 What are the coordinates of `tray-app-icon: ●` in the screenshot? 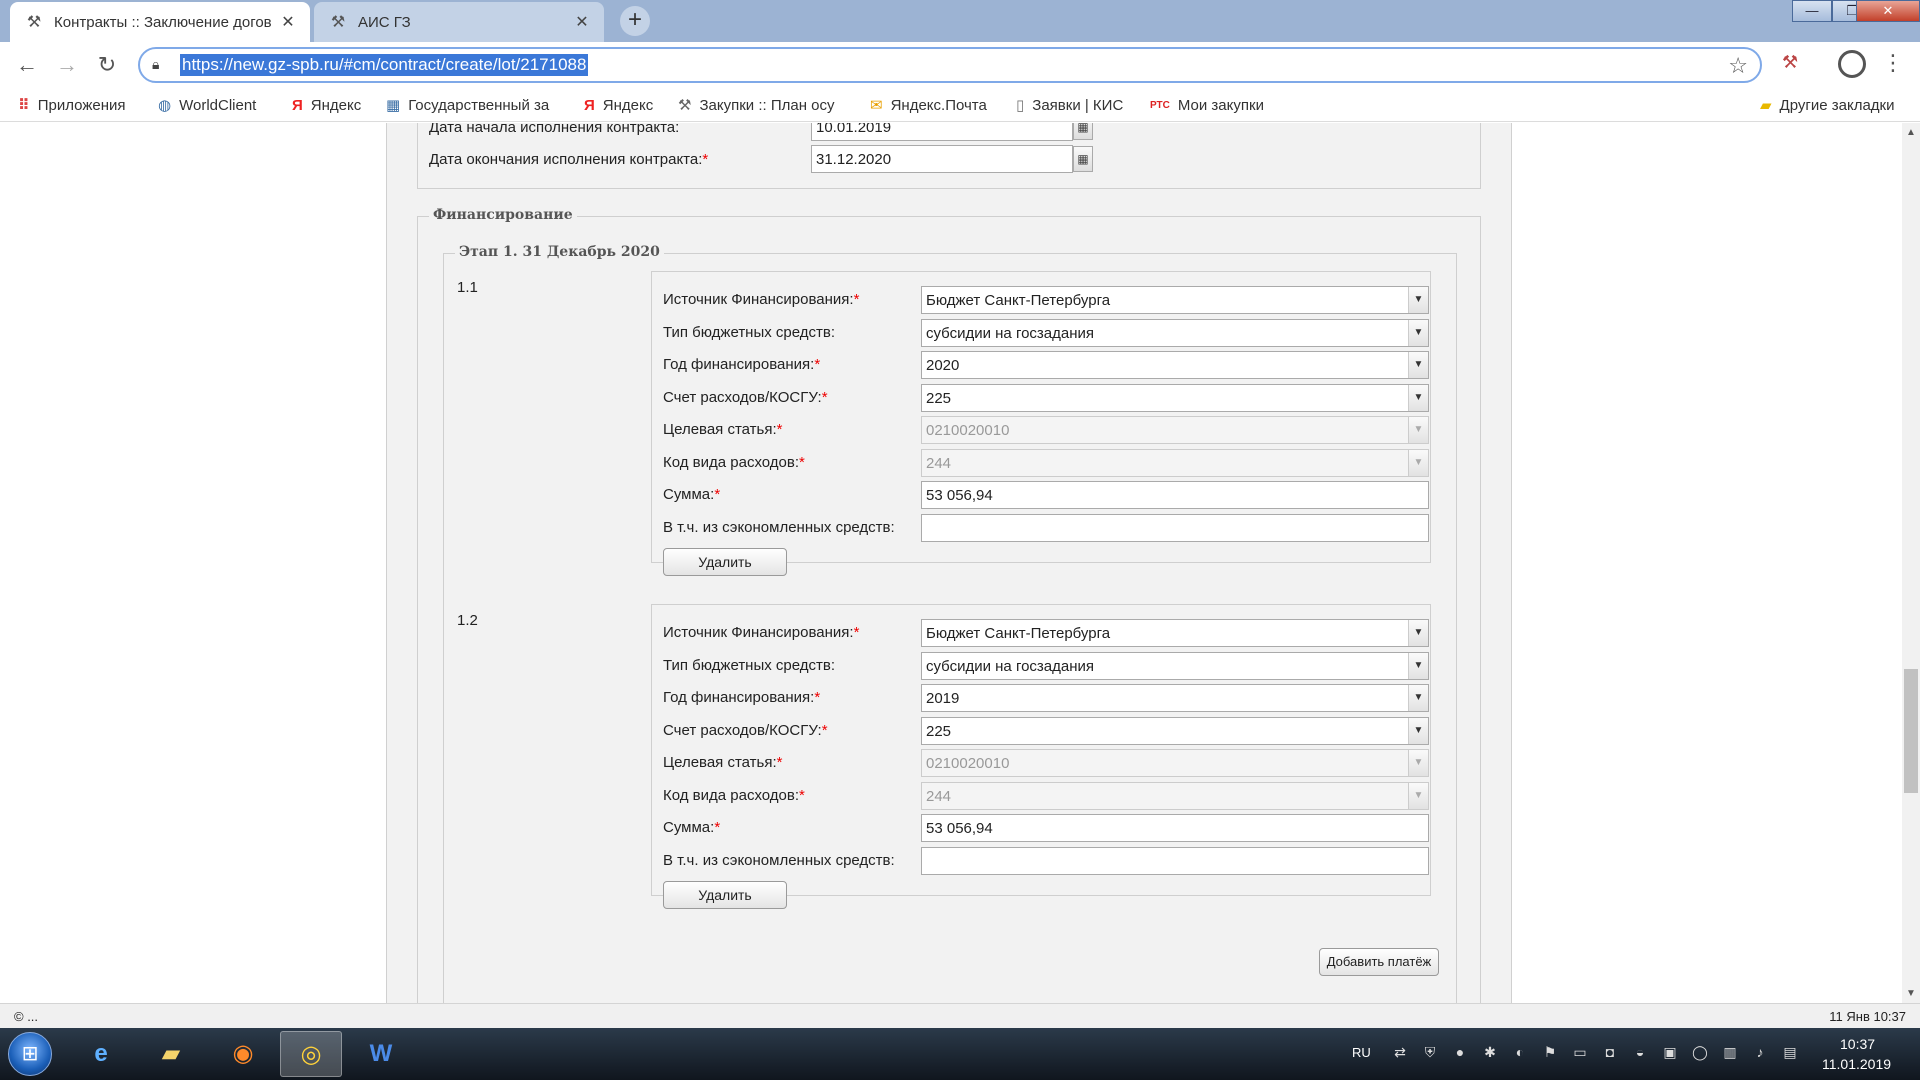 It's located at (1460, 1052).